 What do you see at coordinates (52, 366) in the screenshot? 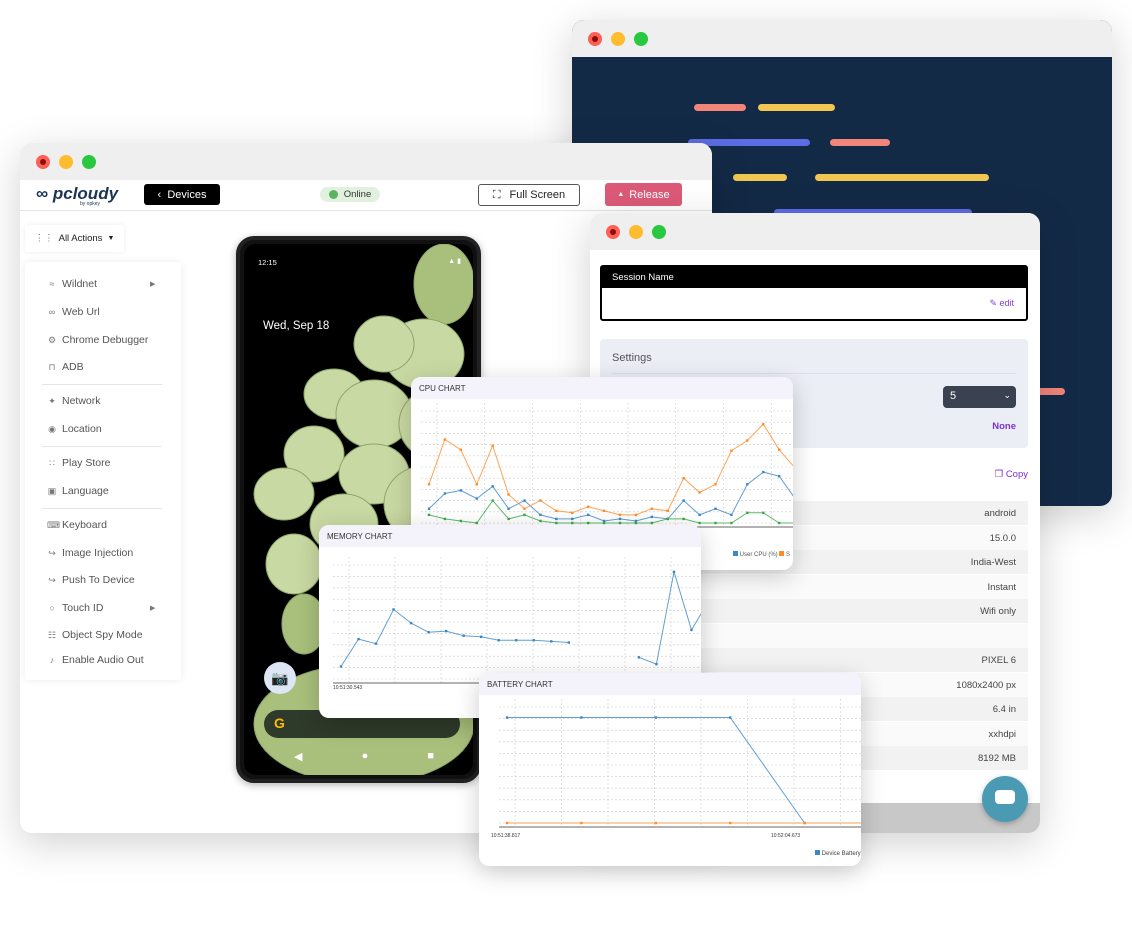
I see `terminal-icon: ⊓` at bounding box center [52, 366].